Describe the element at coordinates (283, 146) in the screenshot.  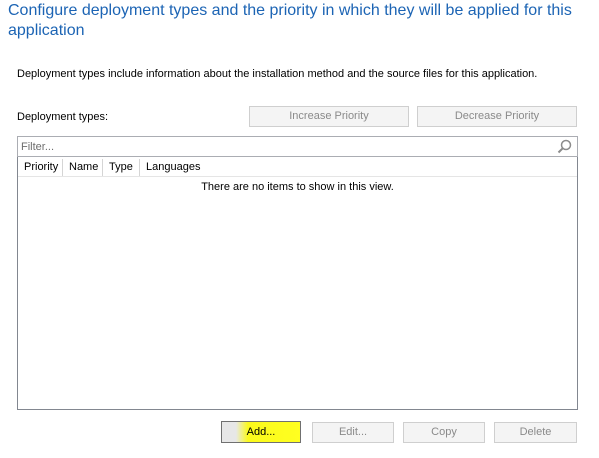
I see `filter-input` at that location.